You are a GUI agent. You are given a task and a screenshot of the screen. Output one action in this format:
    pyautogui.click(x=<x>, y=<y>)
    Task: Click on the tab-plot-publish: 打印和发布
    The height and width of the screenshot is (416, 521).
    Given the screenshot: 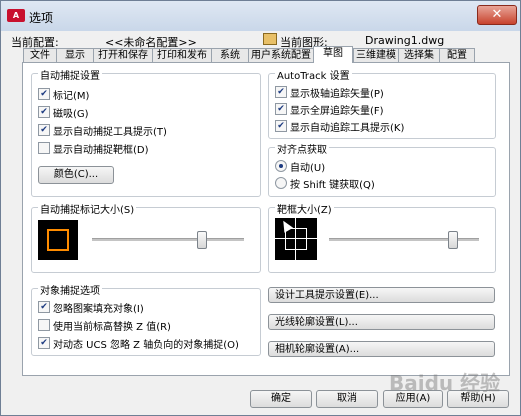 What is the action you would take?
    pyautogui.click(x=182, y=55)
    